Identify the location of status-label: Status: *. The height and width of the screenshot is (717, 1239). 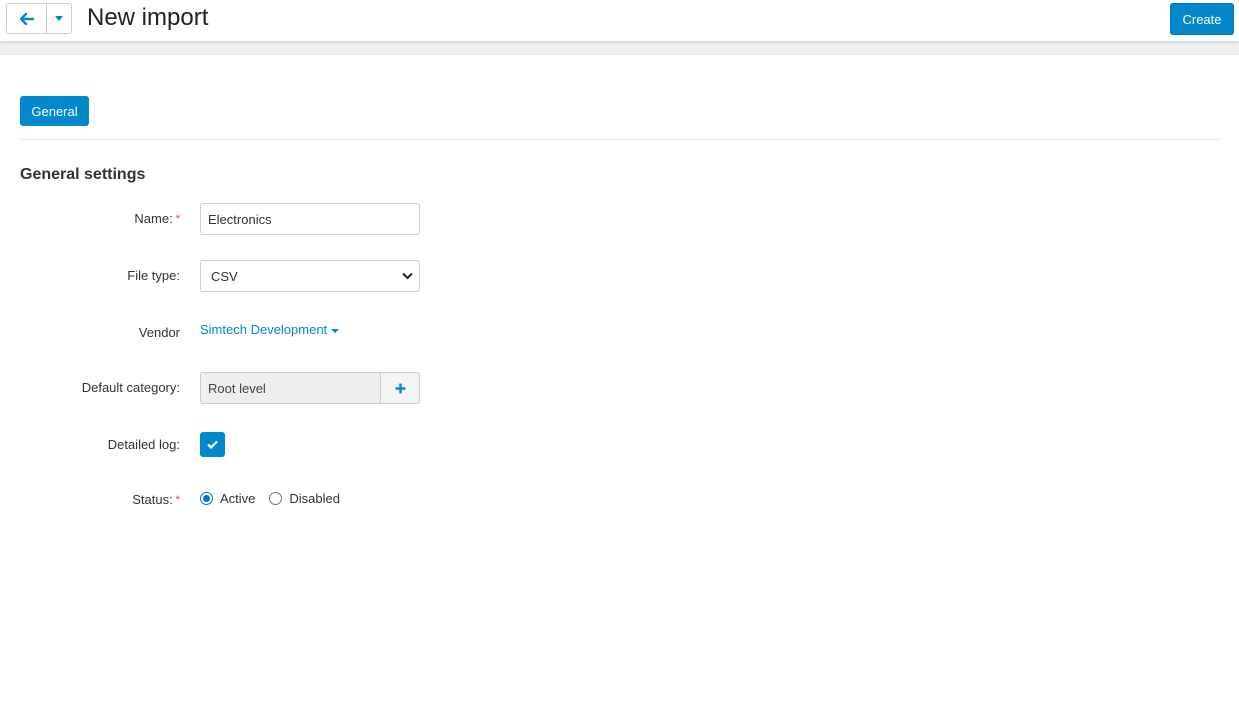
(156, 500).